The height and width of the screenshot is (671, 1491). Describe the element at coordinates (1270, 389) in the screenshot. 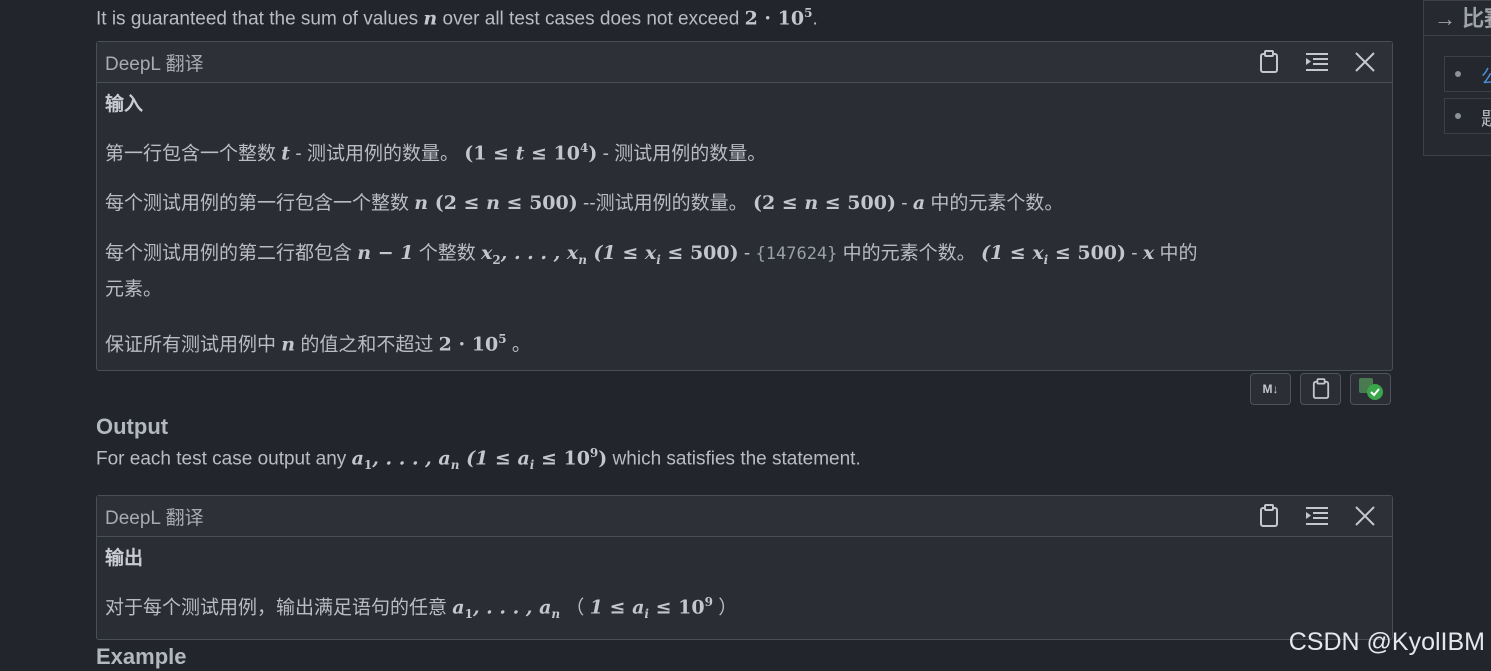

I see `copy-markdown-button: M↓` at that location.